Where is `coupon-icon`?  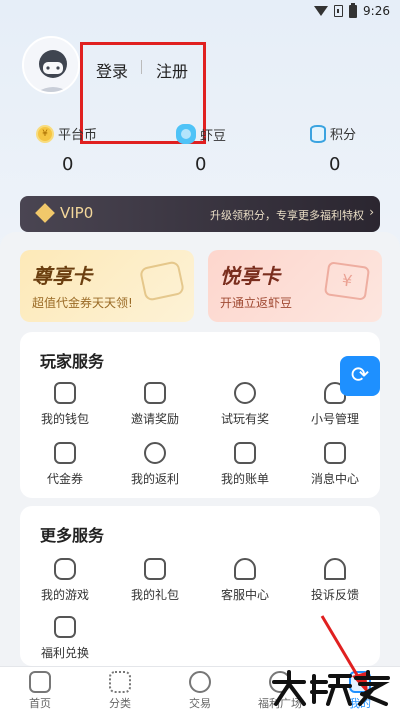
coupon-icon is located at coordinates (65, 453).